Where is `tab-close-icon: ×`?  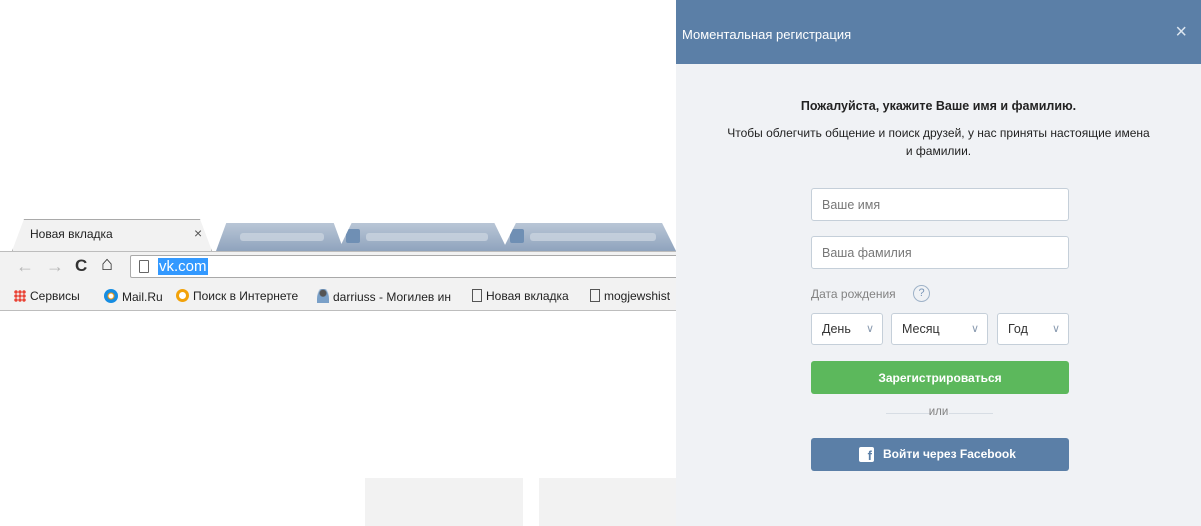
tab-close-icon: × is located at coordinates (198, 233).